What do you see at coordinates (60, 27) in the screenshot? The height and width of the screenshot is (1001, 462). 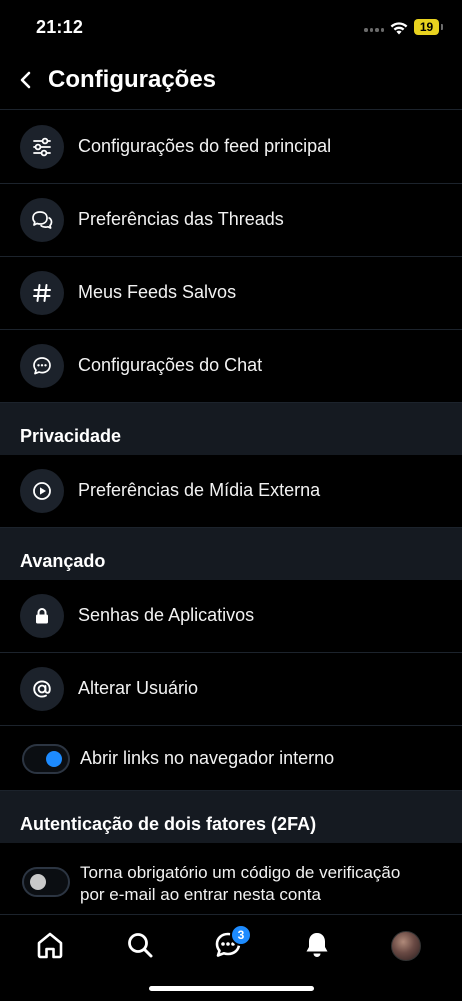 I see `status-time: 21:12` at bounding box center [60, 27].